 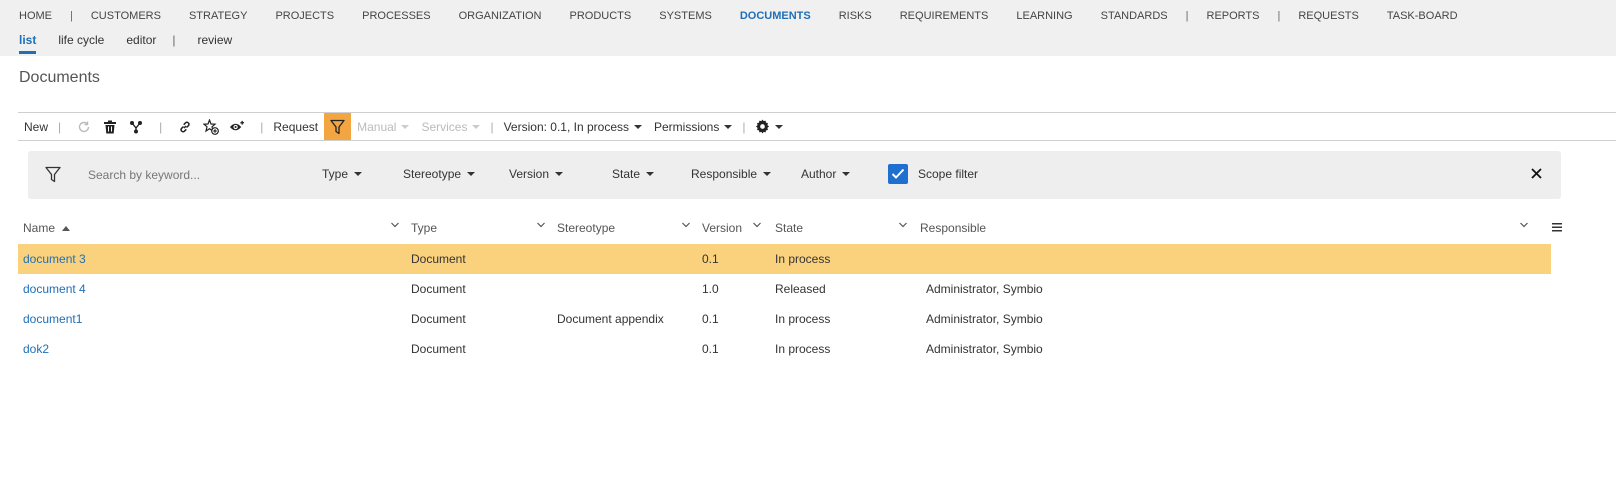 What do you see at coordinates (36, 349) in the screenshot?
I see `document-link: dok2` at bounding box center [36, 349].